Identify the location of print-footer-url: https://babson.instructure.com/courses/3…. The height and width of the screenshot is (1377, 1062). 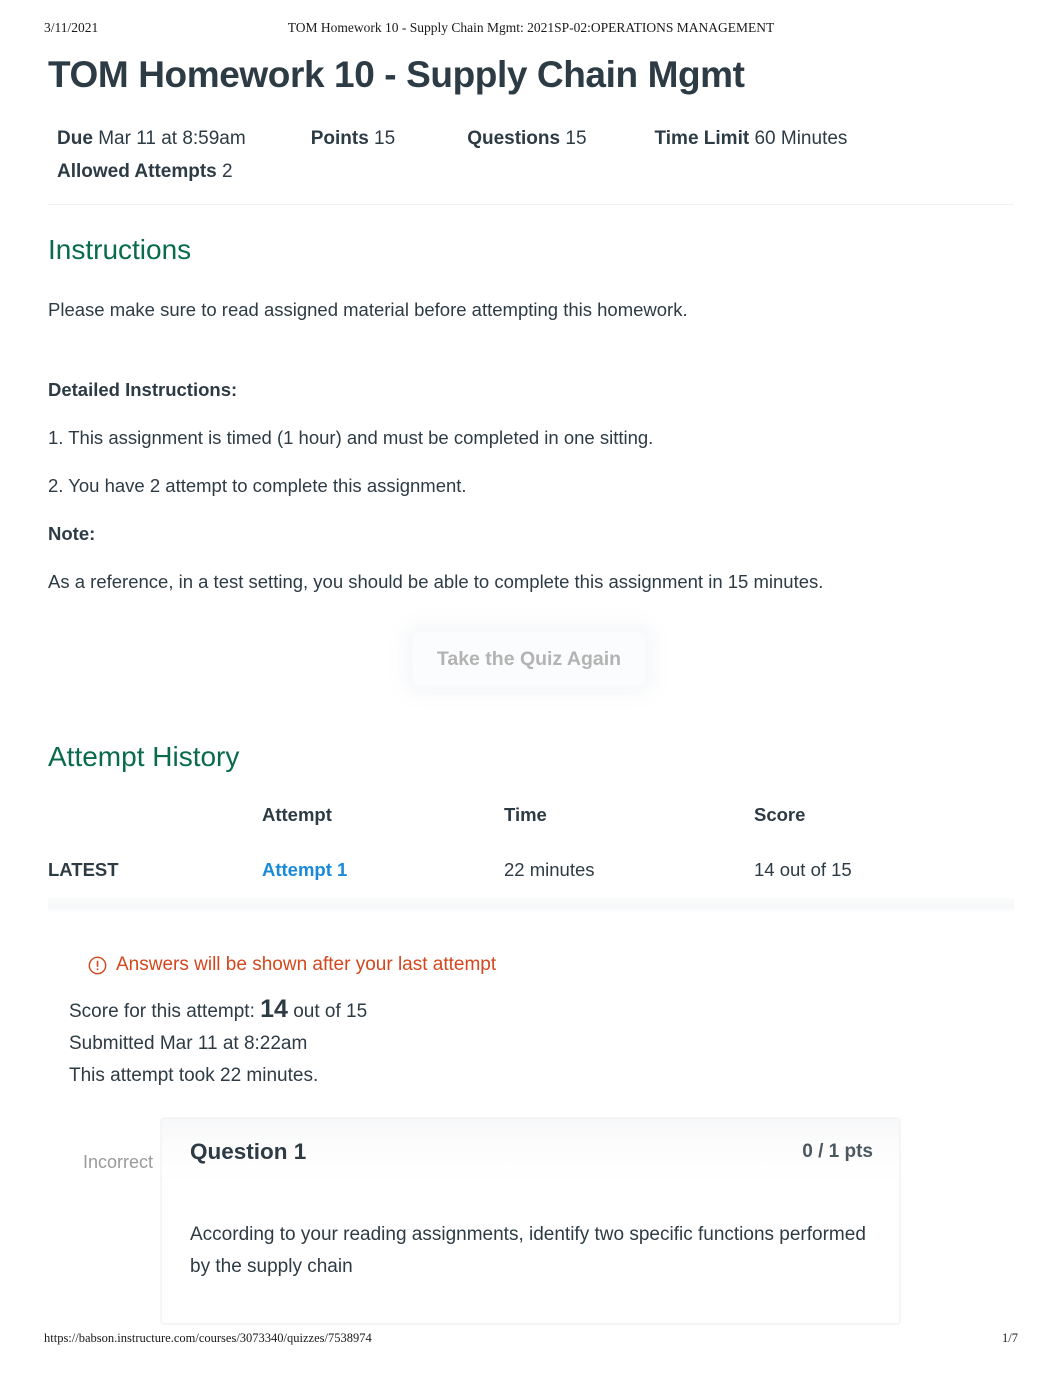
(208, 1338).